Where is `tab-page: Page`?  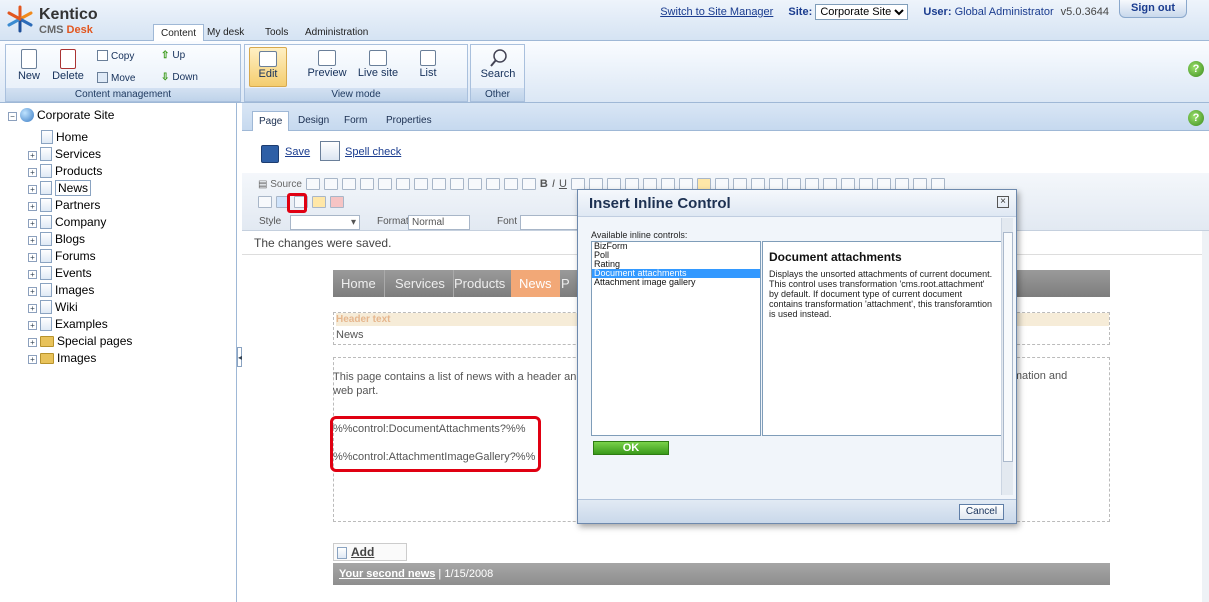 tab-page: Page is located at coordinates (271, 121).